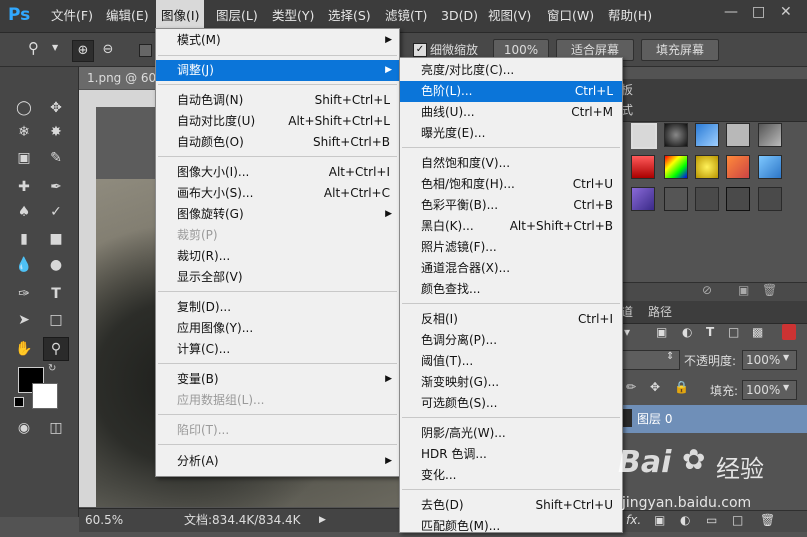 The height and width of the screenshot is (537, 807). I want to click on magic-wand-tool-icon: ✸, so click(56, 132).